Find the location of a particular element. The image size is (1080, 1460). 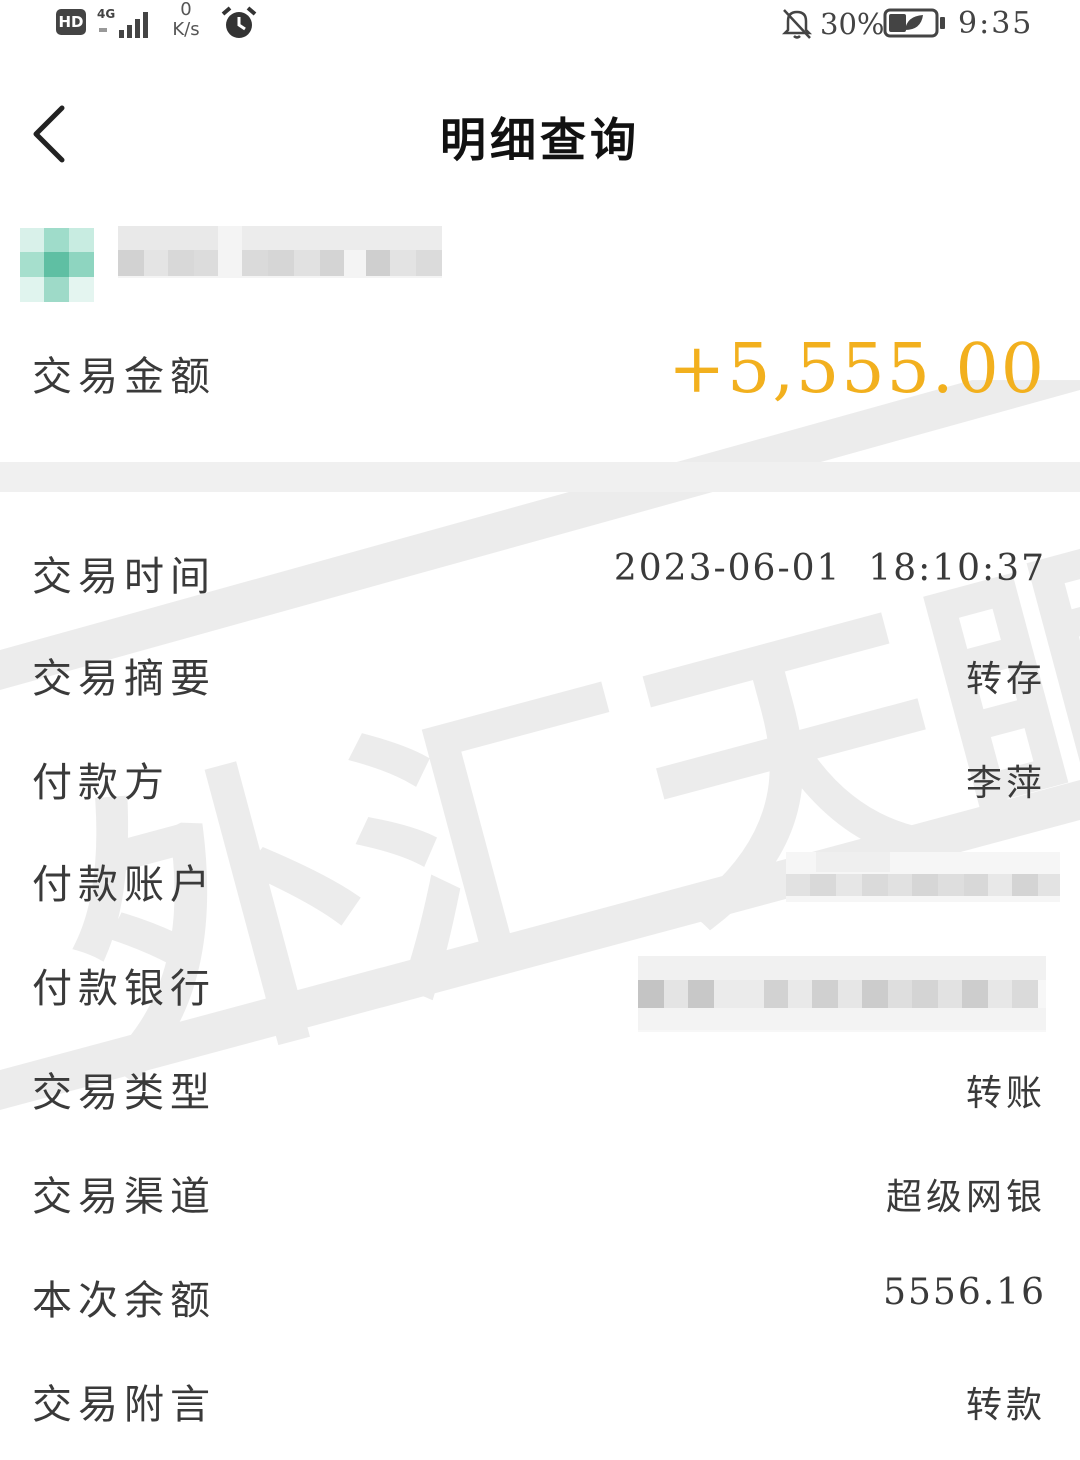

detail-row-channel: 交易渠道 超级网银 is located at coordinates (540, 1190).